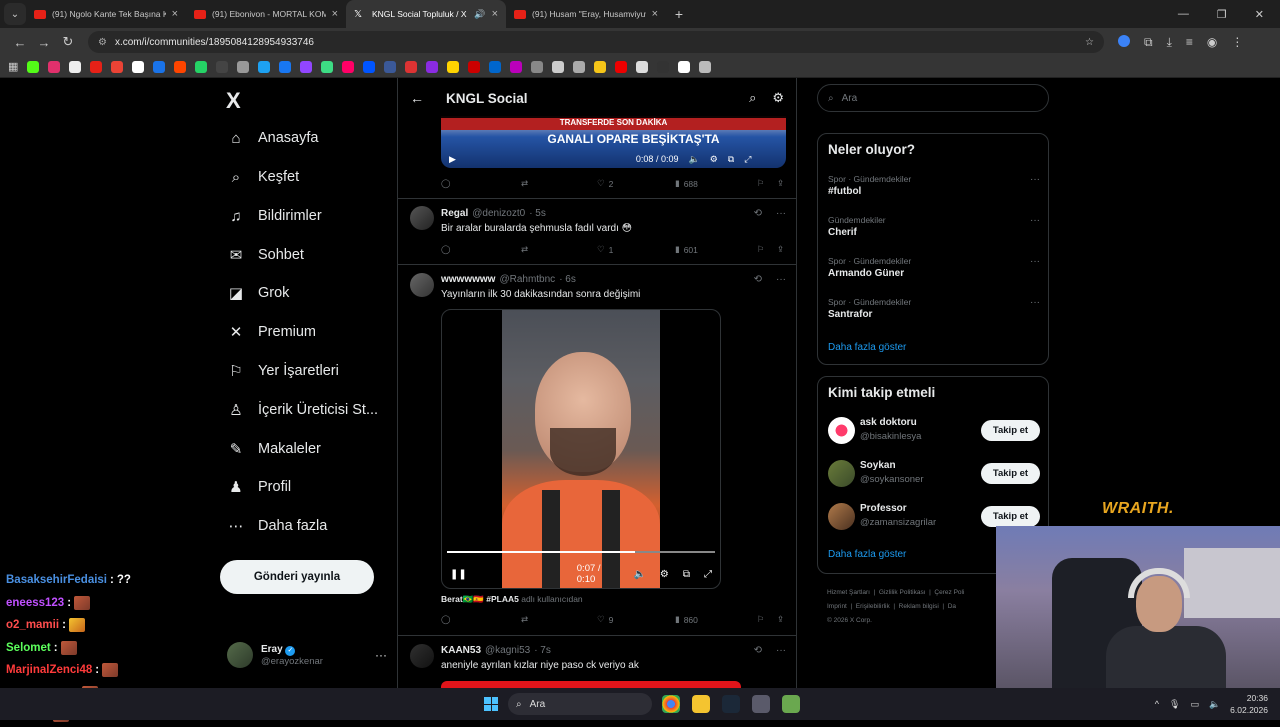 Image resolution: width=1280 pixels, height=727 pixels. What do you see at coordinates (307, 655) in the screenshot?
I see `account-switcher: Eray ✓ @erayozkenar ···` at bounding box center [307, 655].